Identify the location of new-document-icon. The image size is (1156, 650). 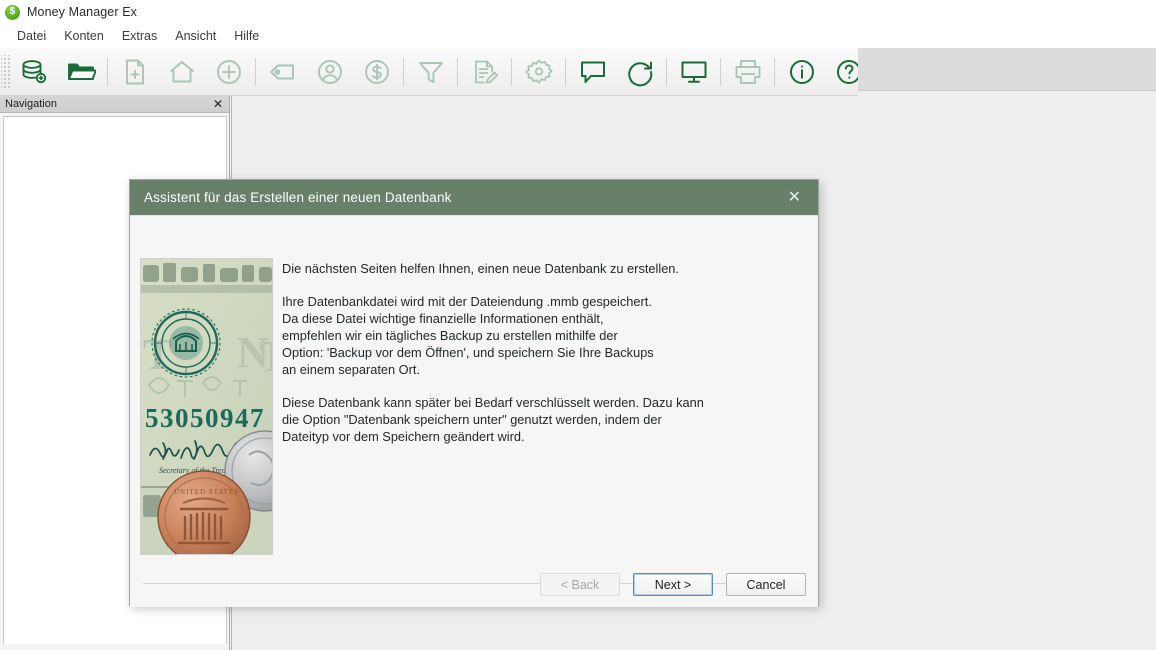
(134, 72).